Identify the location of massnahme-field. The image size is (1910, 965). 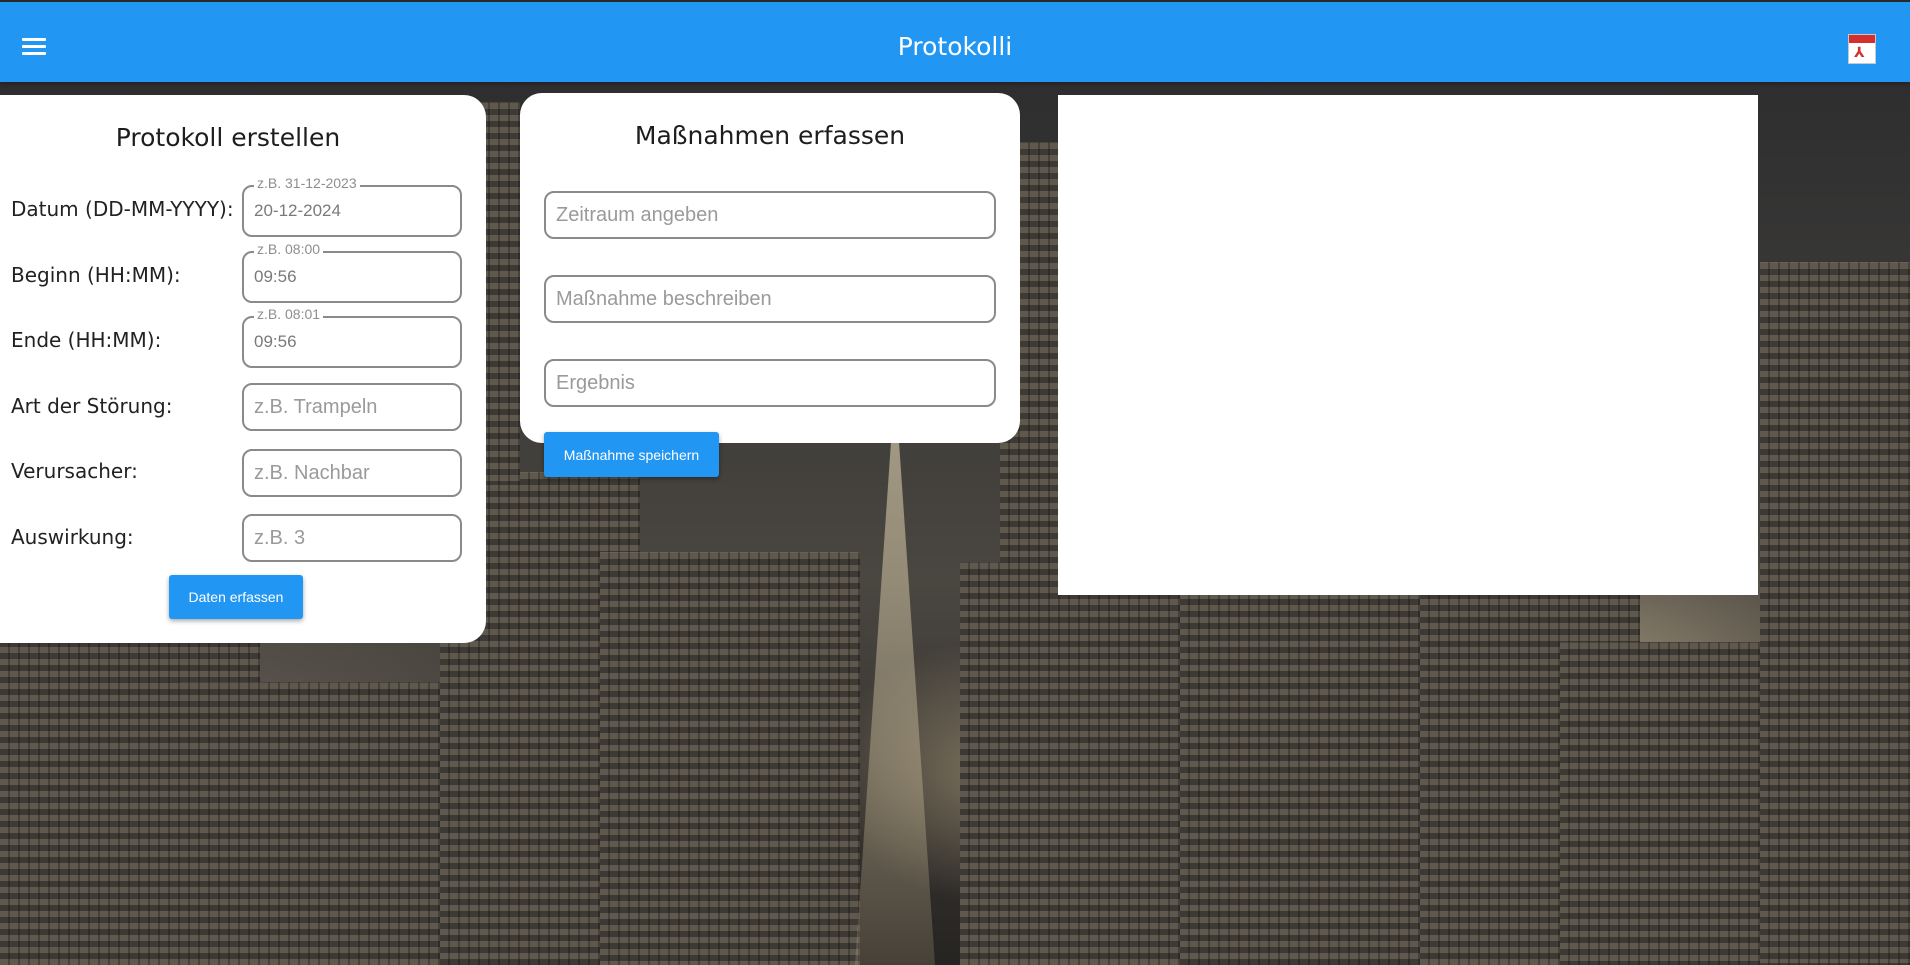
(770, 299).